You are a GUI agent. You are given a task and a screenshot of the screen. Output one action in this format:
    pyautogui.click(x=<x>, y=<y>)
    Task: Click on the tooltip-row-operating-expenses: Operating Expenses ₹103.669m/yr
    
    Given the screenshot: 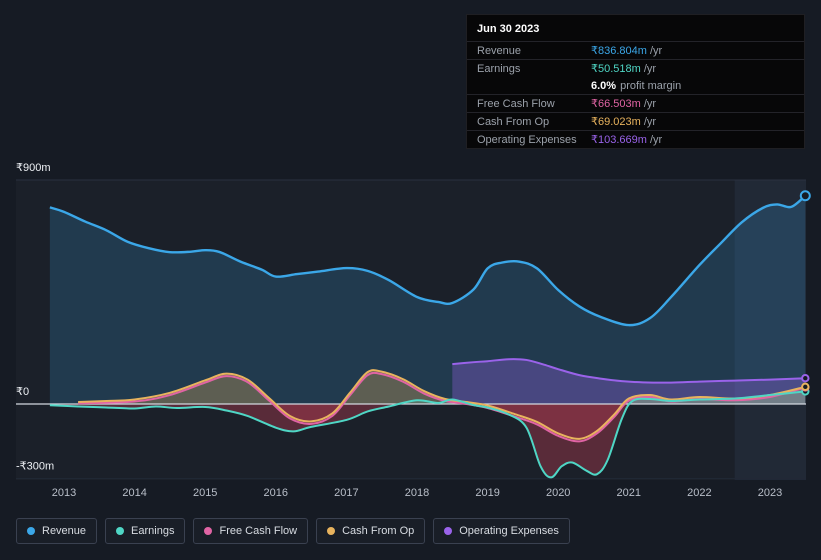 What is the action you would take?
    pyautogui.click(x=635, y=139)
    